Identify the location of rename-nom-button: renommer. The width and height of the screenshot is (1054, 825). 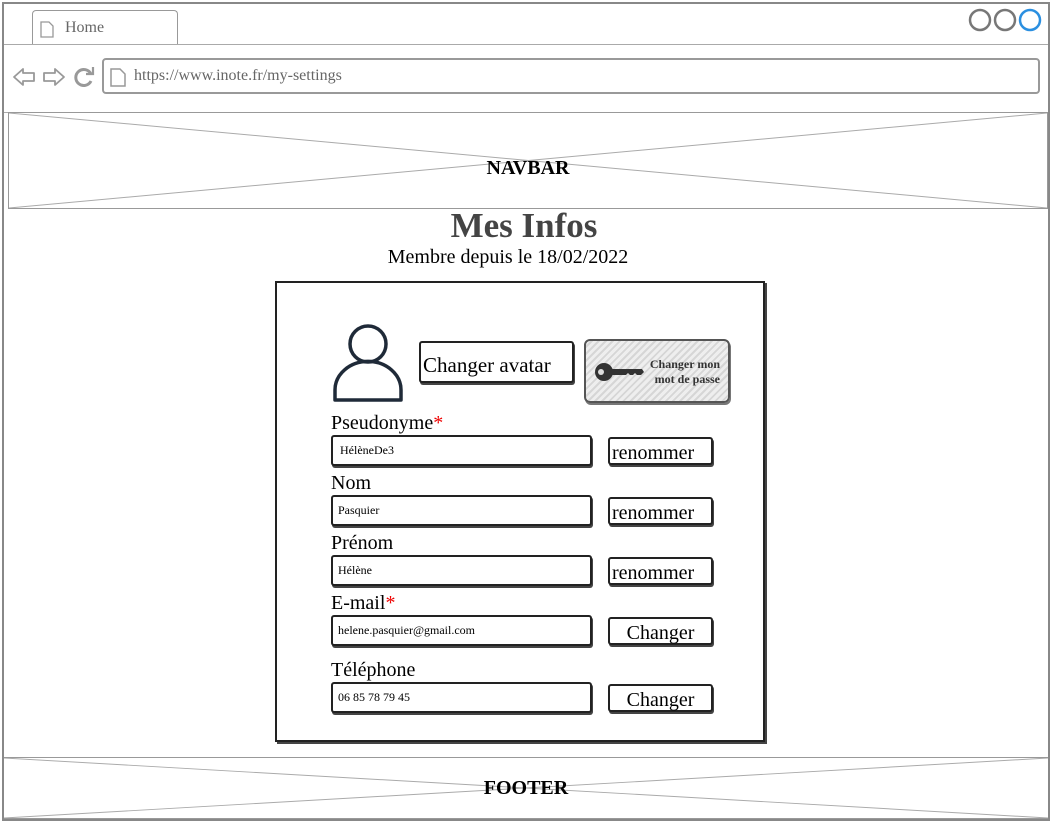
(660, 511).